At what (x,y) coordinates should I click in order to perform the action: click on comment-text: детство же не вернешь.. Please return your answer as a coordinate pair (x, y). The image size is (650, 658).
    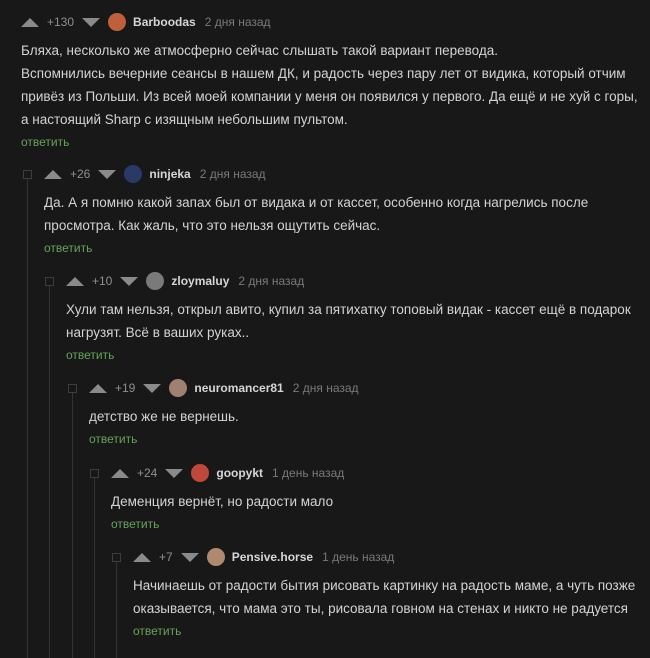
    Looking at the image, I should click on (164, 416).